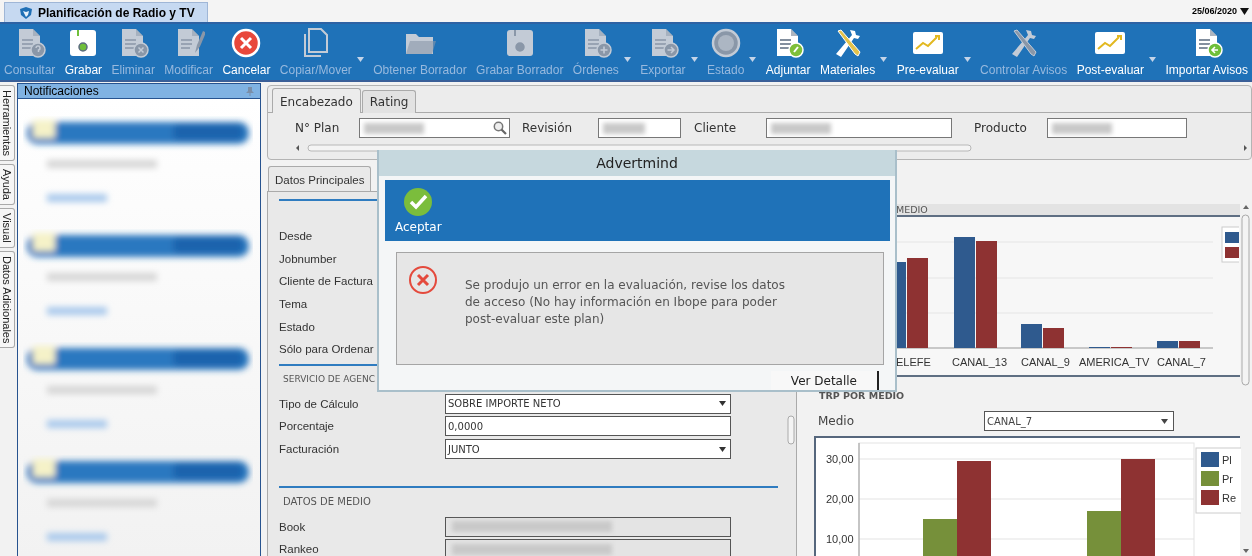 The image size is (1252, 556). Describe the element at coordinates (913, 362) in the screenshot. I see `axis-label: ELEFE` at that location.